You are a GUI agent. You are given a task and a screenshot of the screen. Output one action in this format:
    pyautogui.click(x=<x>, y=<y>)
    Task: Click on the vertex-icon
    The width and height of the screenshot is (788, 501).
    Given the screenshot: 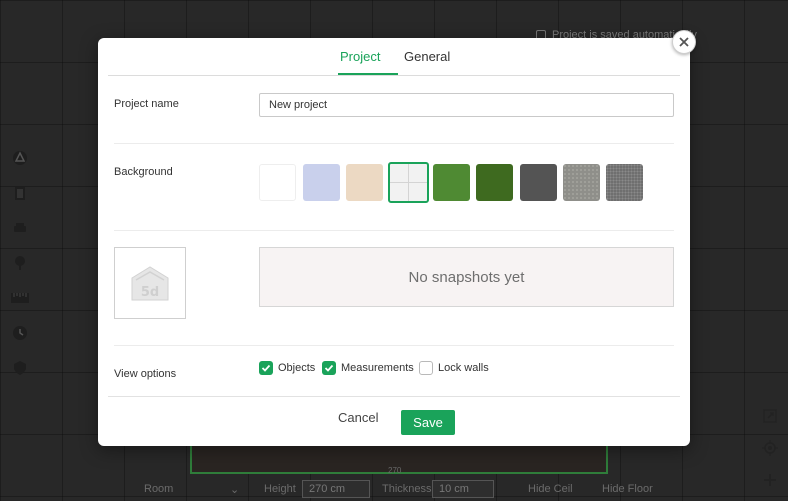 What is the action you would take?
    pyautogui.click(x=20, y=158)
    